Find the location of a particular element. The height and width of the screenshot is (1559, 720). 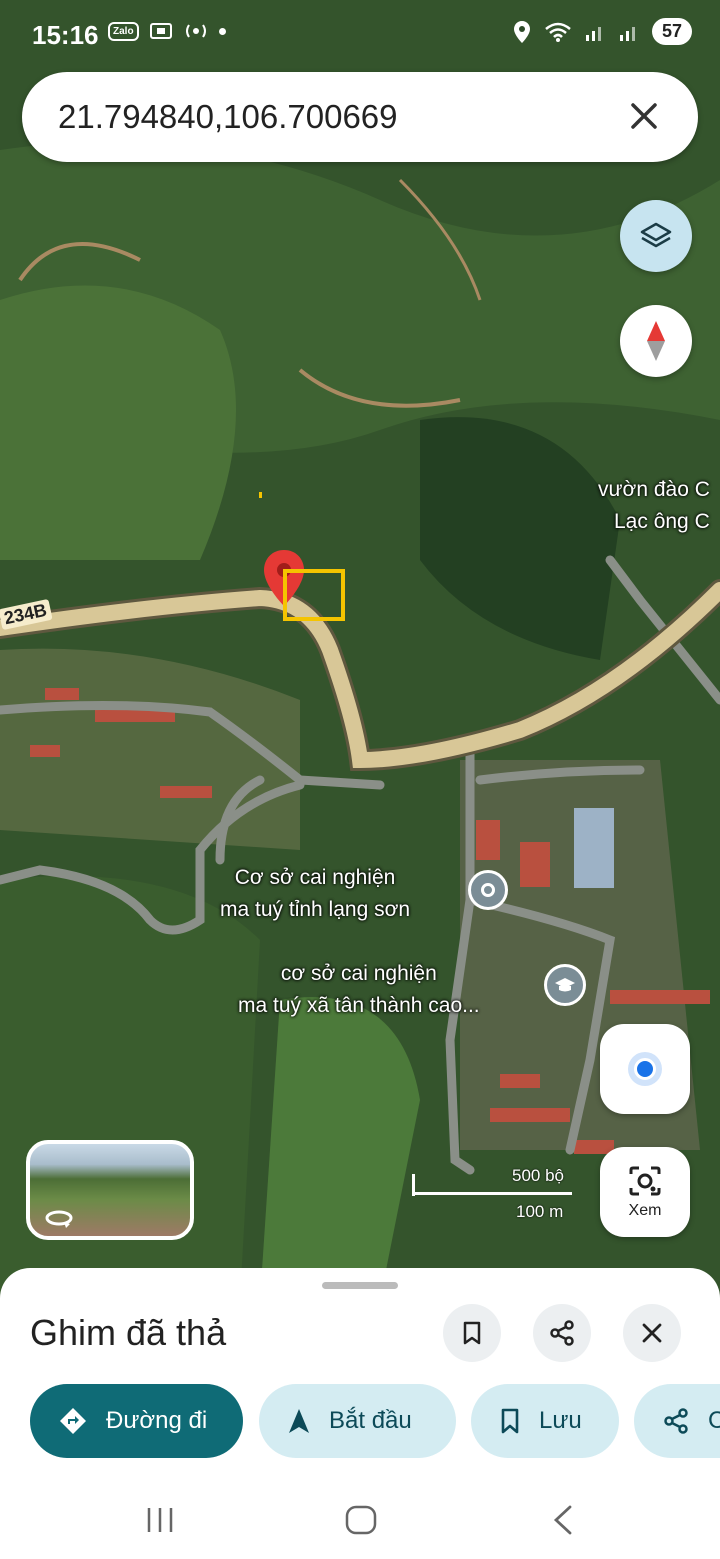

map-scale: 500 bộ 100 m is located at coordinates (492, 1196).